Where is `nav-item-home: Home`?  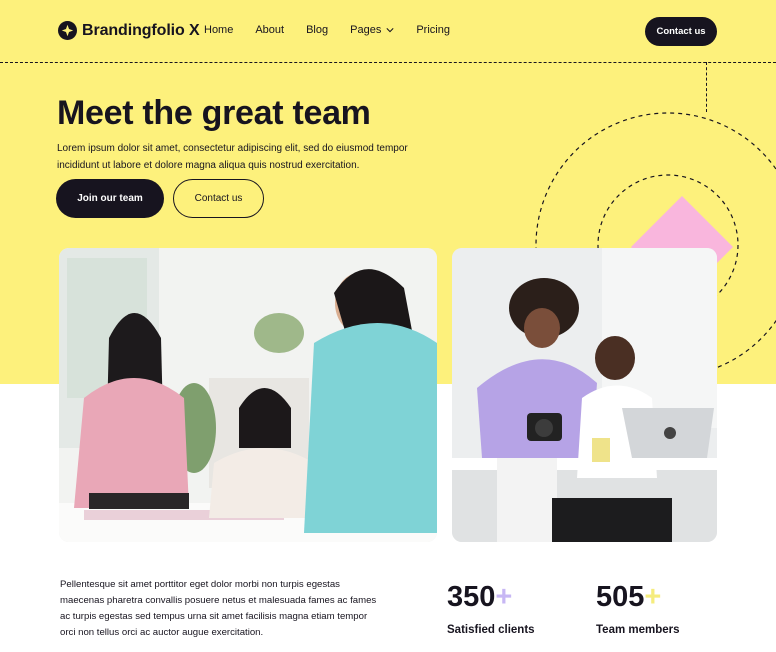 nav-item-home: Home is located at coordinates (218, 30).